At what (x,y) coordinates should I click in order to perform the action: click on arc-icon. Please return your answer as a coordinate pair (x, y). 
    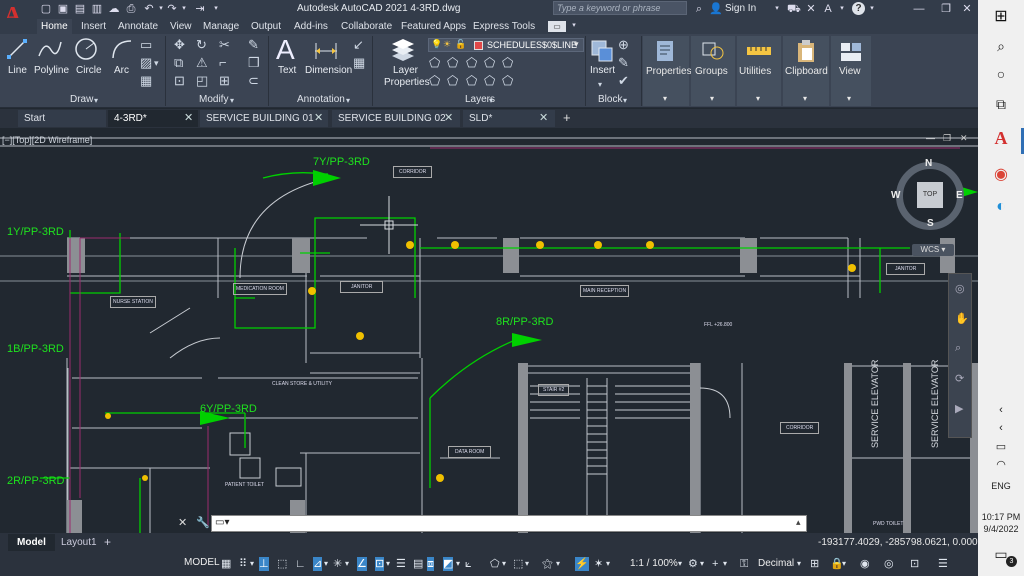
    Looking at the image, I should click on (122, 49).